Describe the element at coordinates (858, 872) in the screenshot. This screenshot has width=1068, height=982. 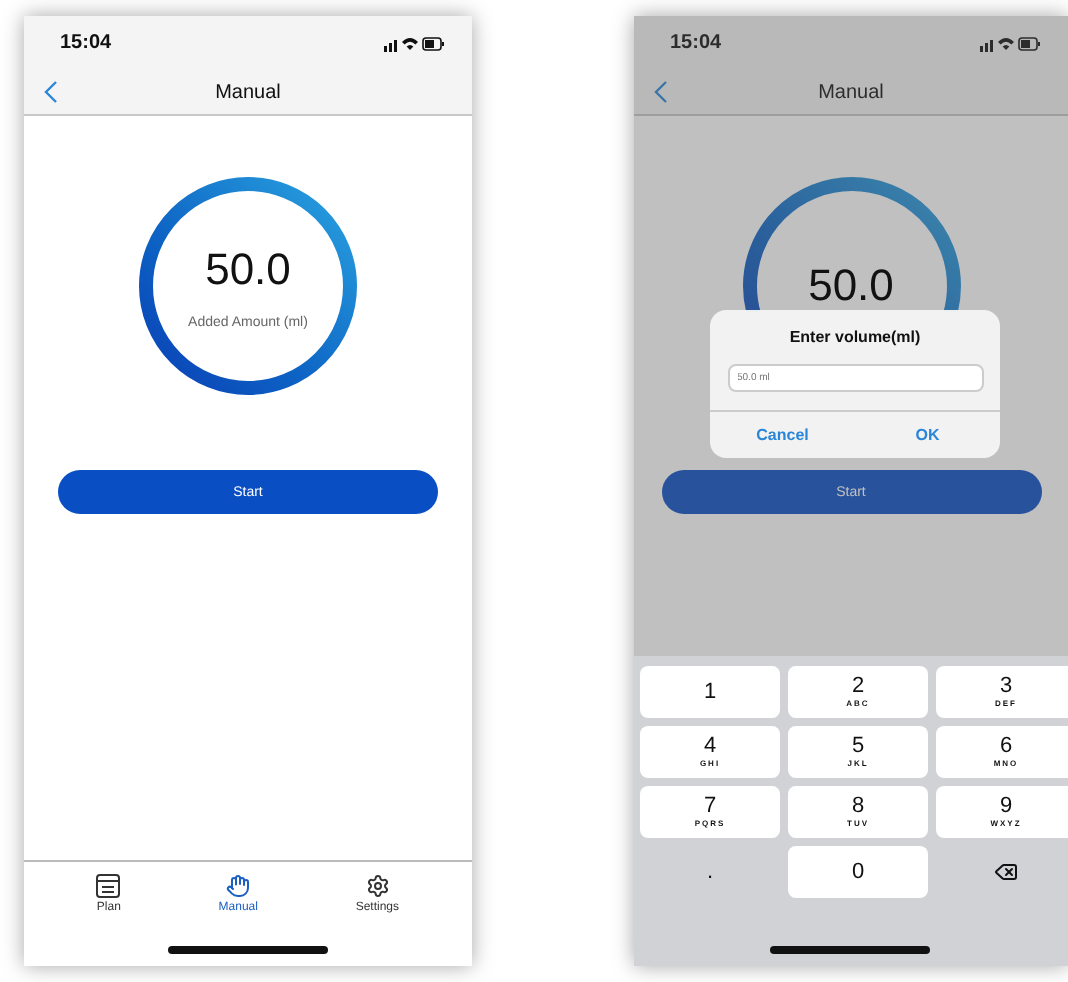
I see `keypad-key: 0` at that location.